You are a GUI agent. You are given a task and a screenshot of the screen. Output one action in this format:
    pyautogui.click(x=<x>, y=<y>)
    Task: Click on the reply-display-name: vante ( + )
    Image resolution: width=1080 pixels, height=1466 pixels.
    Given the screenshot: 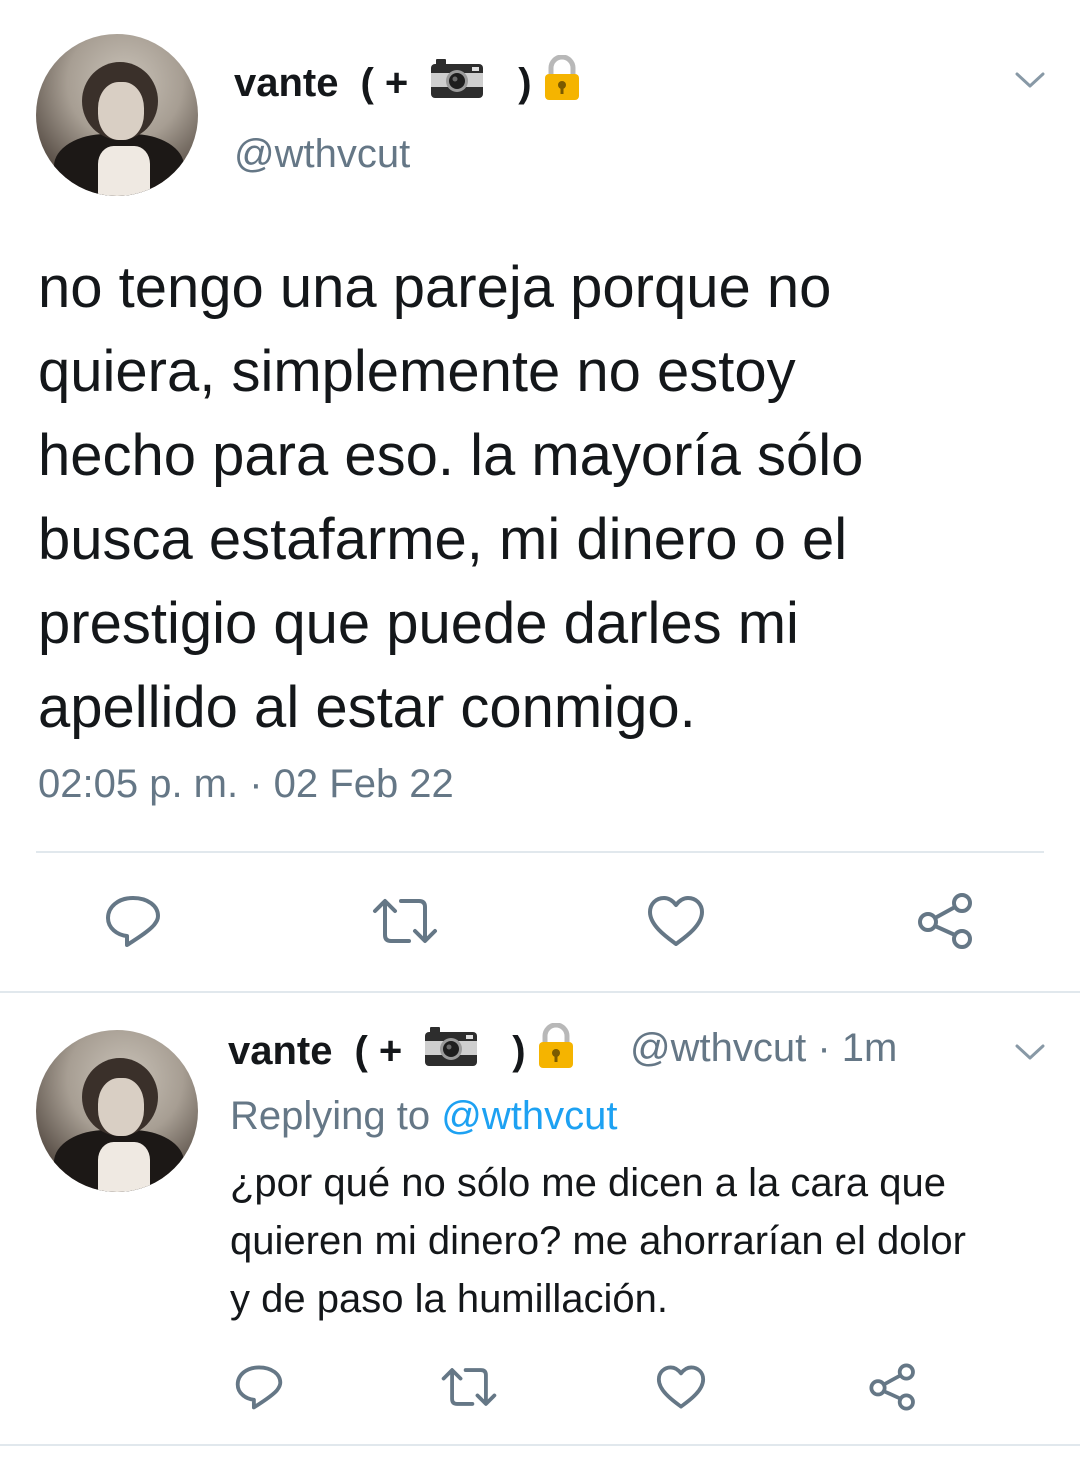 What is the action you would take?
    pyautogui.click(x=402, y=1050)
    